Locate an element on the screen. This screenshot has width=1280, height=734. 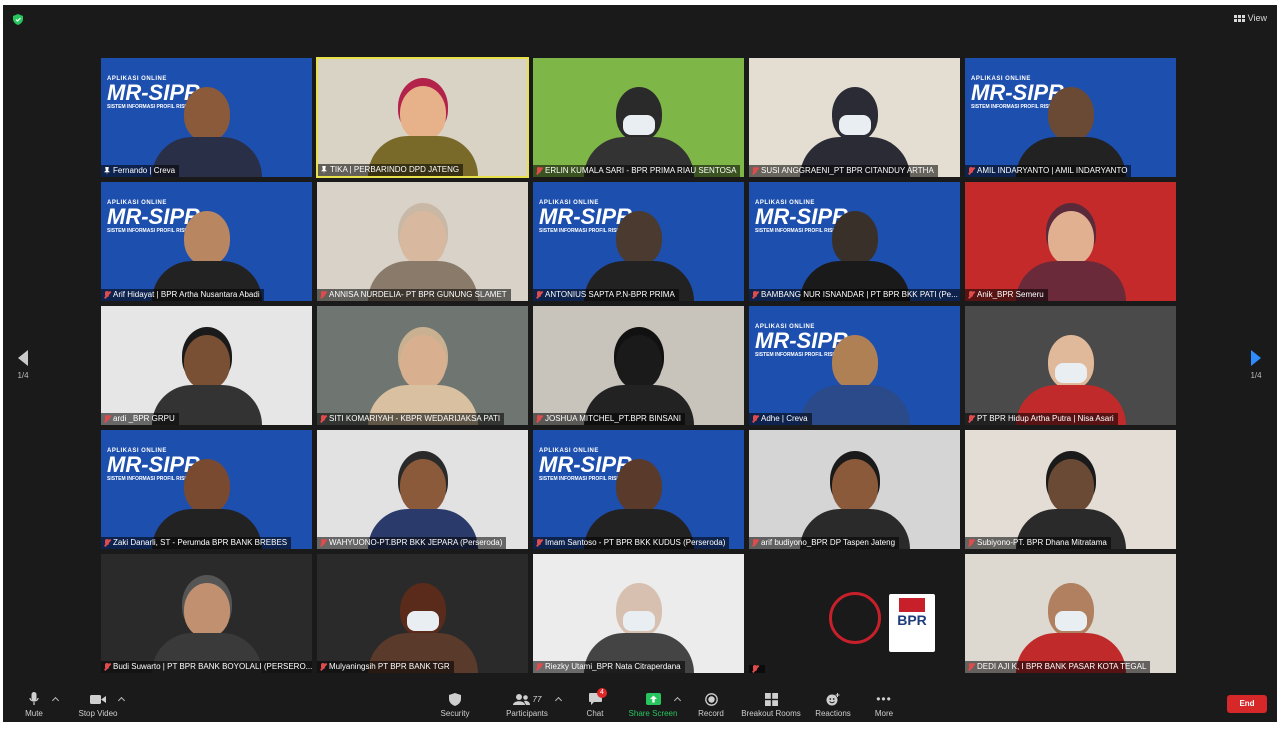
participant-name: Adhe | Creva is located at coordinates (784, 418).